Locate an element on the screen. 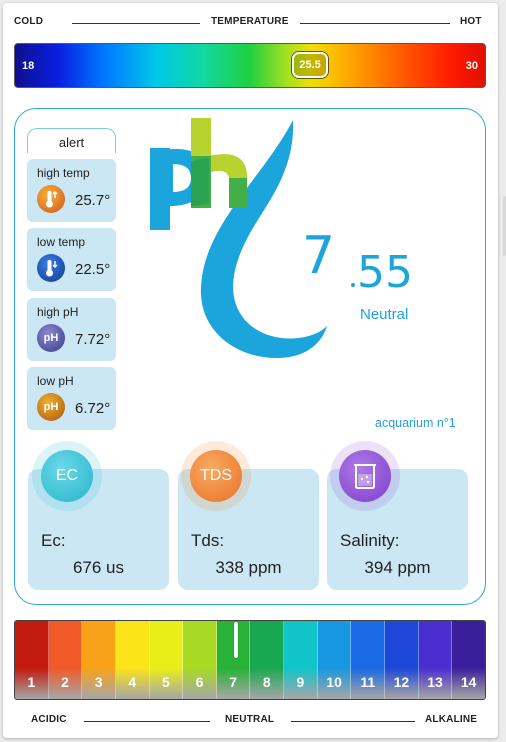 This screenshot has height=742, width=506. alkaline-label: ALKALINE is located at coordinates (451, 719).